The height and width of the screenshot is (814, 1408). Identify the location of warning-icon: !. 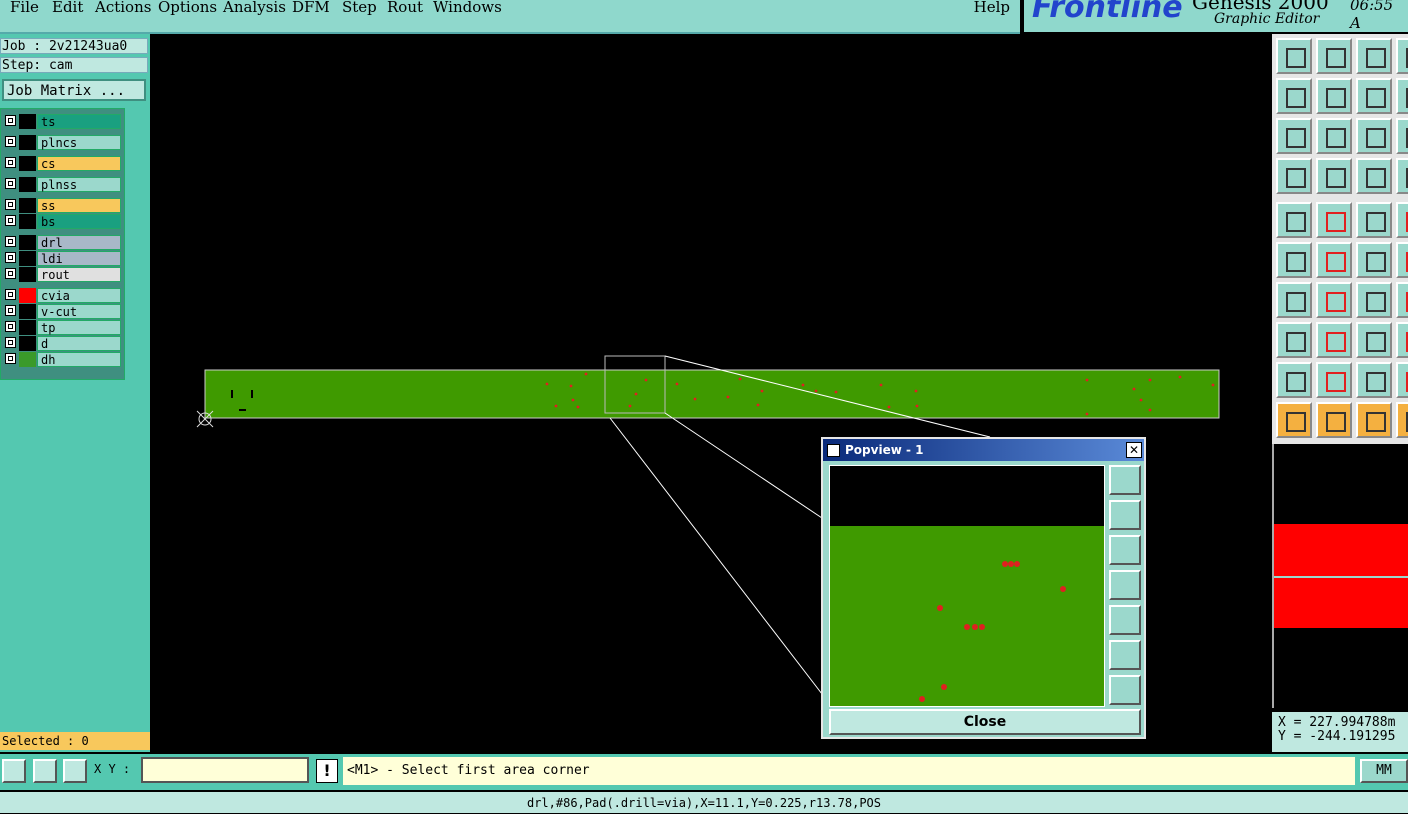
(327, 771).